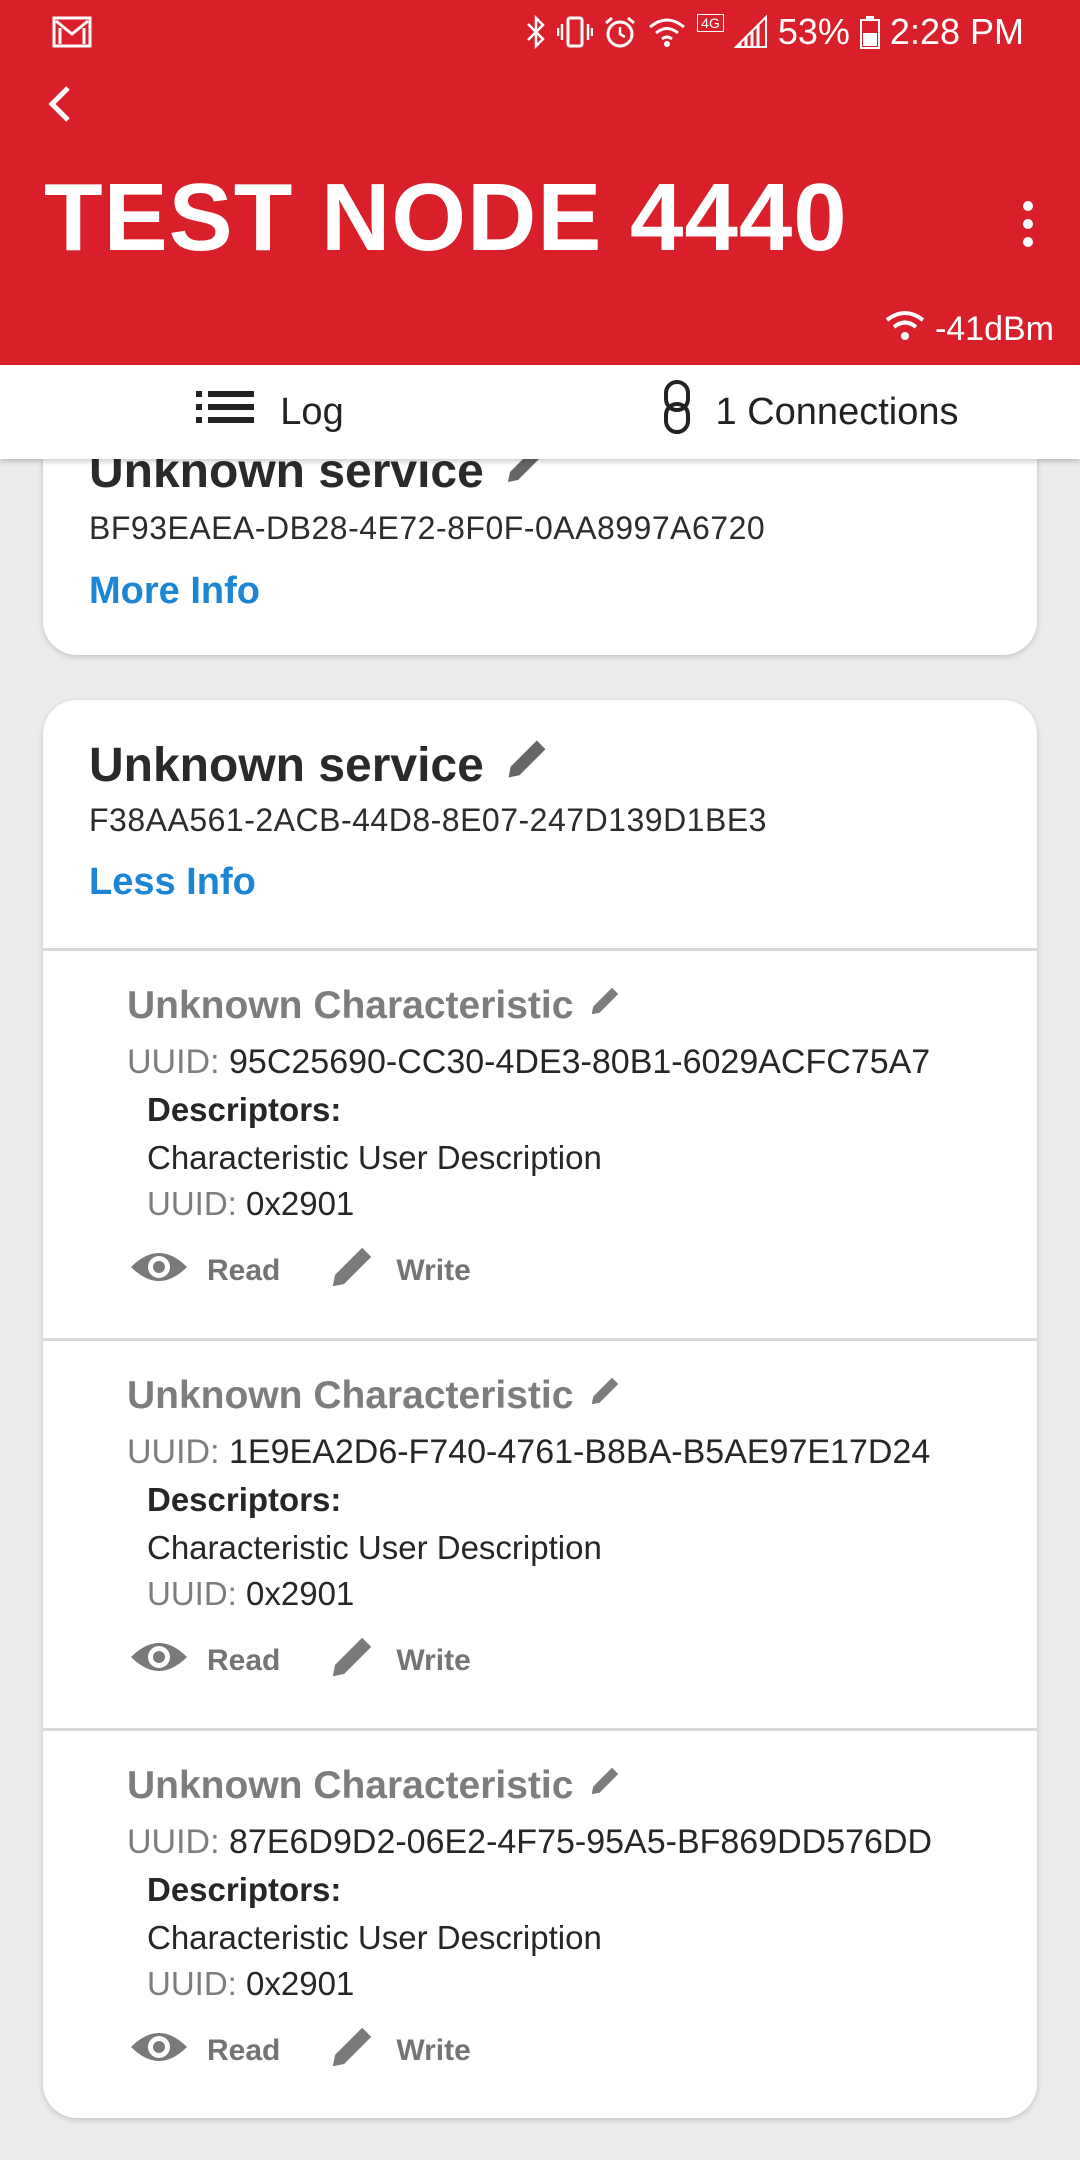 The image size is (1080, 2160). What do you see at coordinates (837, 411) in the screenshot?
I see `tab-connections-label: 1 Connections` at bounding box center [837, 411].